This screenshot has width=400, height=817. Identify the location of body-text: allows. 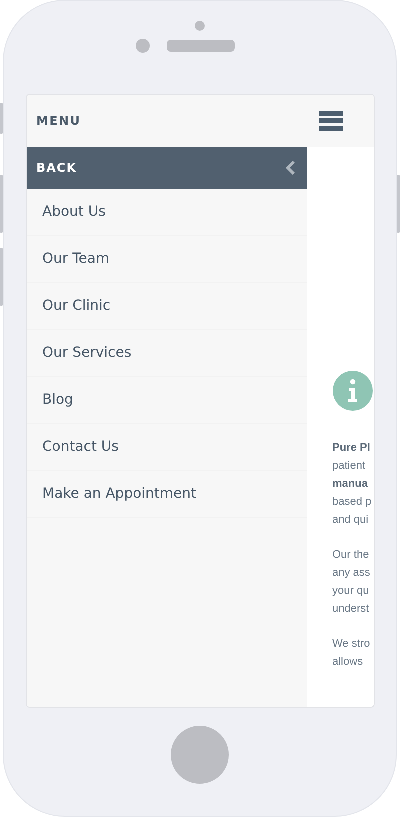
(348, 662).